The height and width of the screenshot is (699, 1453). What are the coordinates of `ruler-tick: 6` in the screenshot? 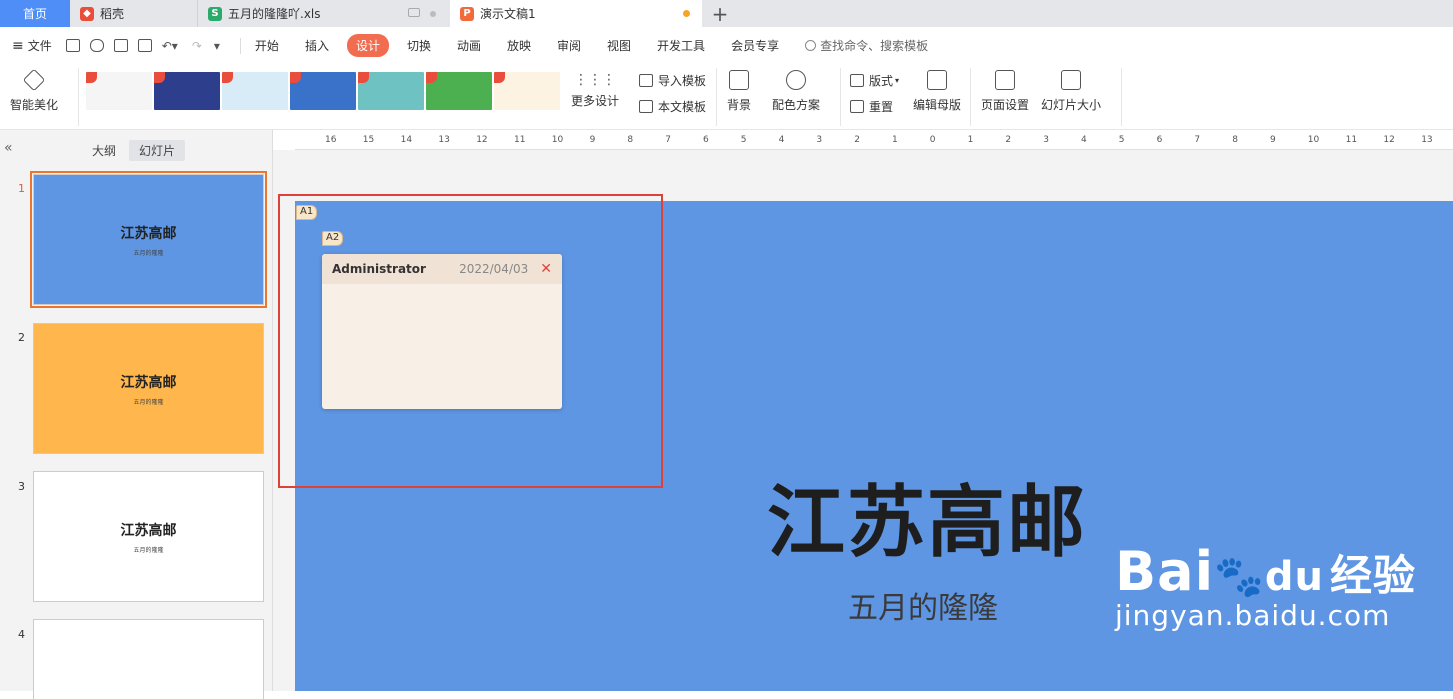 It's located at (1159, 140).